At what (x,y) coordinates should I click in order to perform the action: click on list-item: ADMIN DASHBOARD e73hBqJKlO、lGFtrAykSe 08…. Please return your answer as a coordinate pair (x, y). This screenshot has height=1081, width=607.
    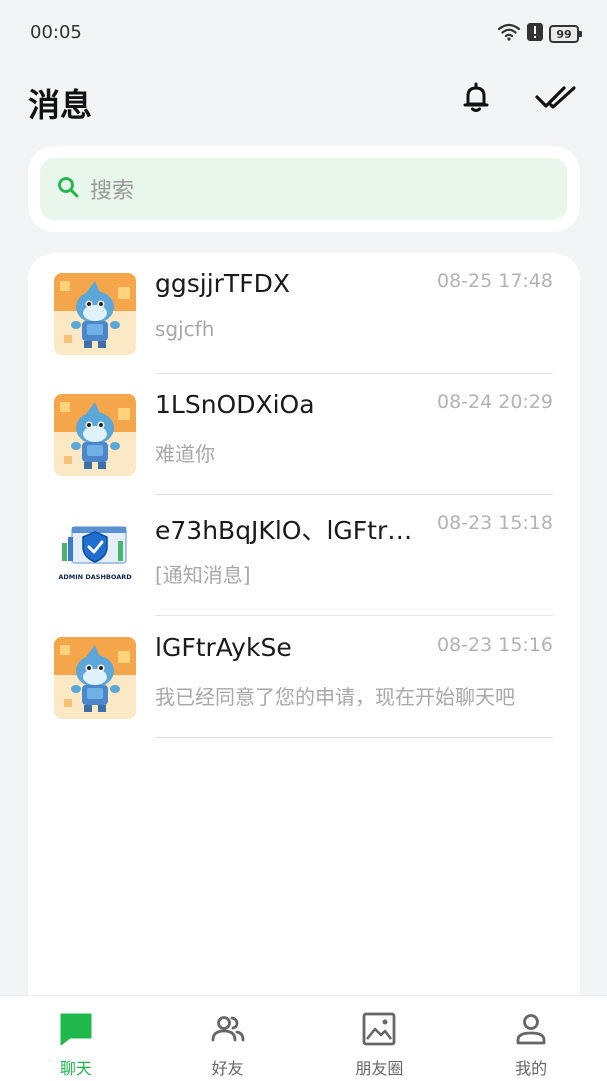
    Looking at the image, I should click on (304, 555).